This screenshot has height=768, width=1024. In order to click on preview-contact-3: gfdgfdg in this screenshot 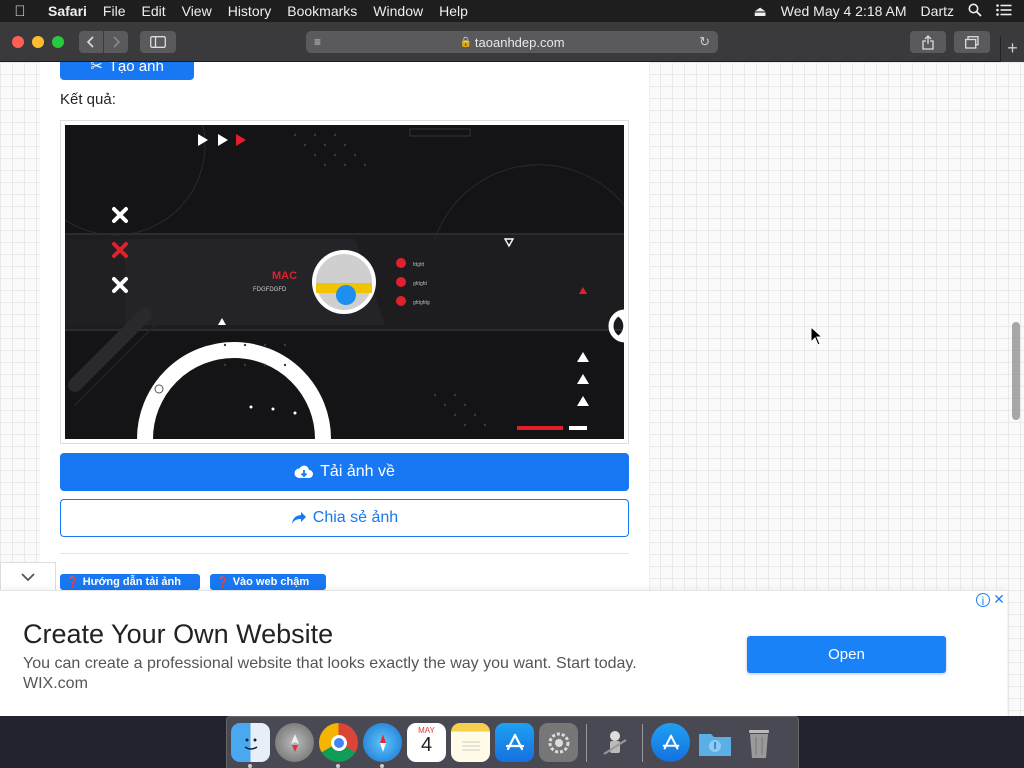, I will do `click(421, 303)`.